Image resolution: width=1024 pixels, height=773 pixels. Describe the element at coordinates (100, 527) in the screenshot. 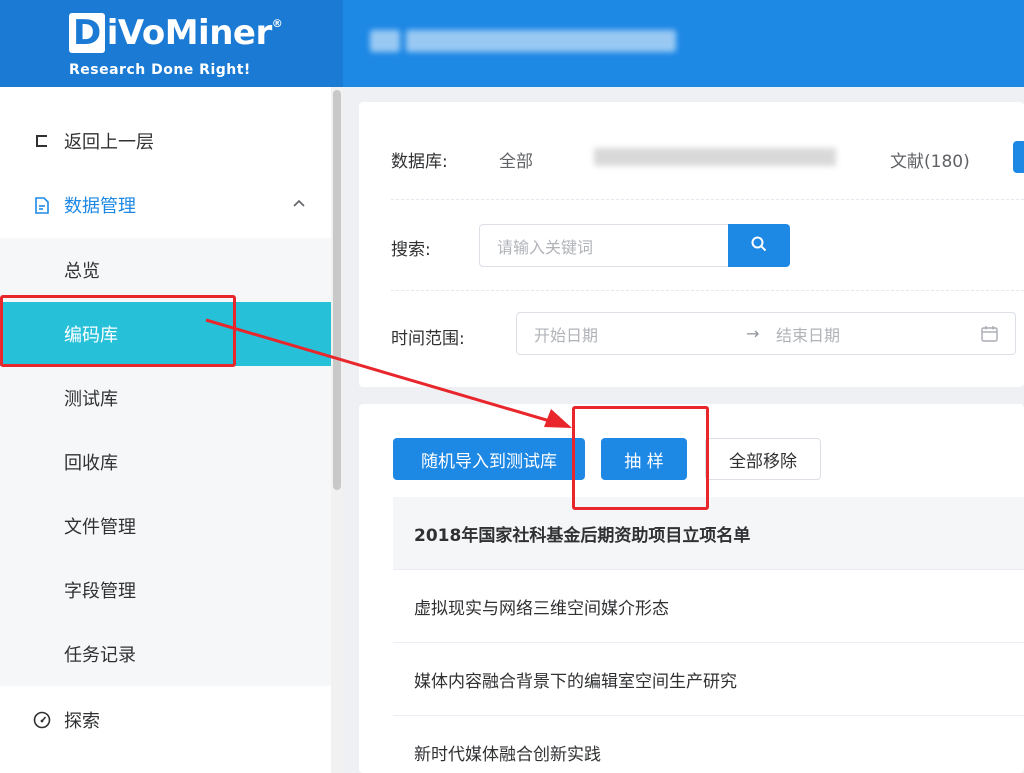

I see `sidebar-item-label: 文件管理` at that location.